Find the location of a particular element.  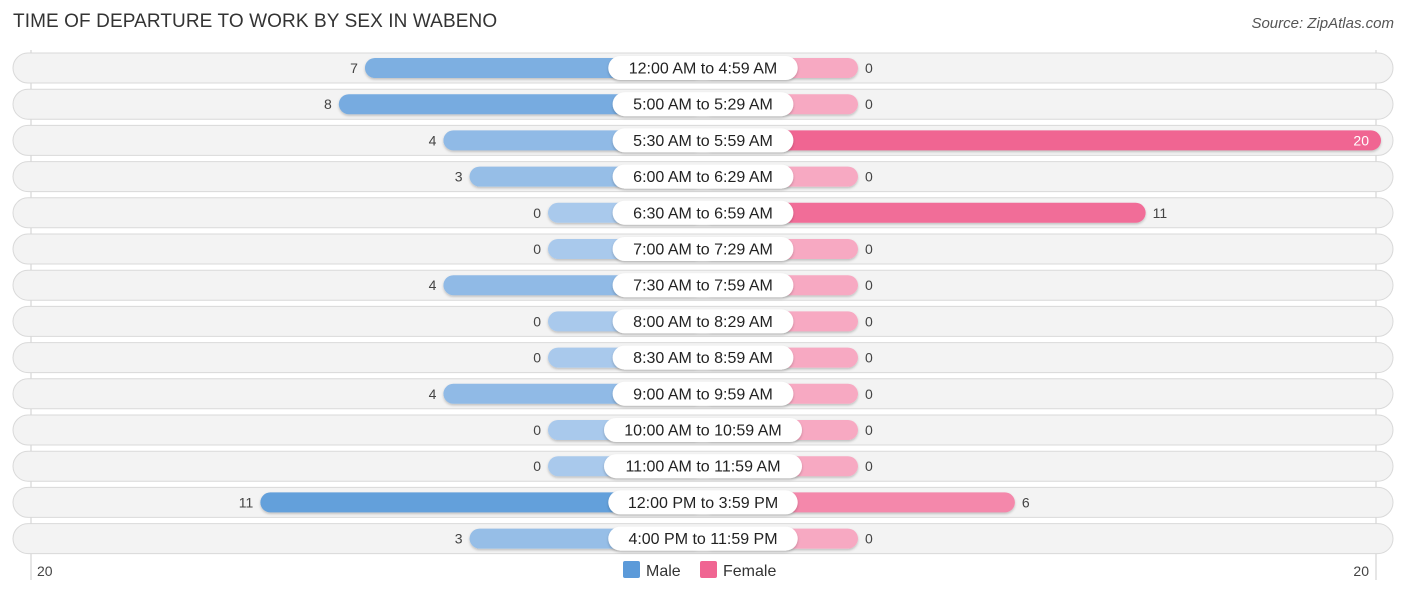

category-label: 6:00 AM to 6:29 AM is located at coordinates (703, 177).